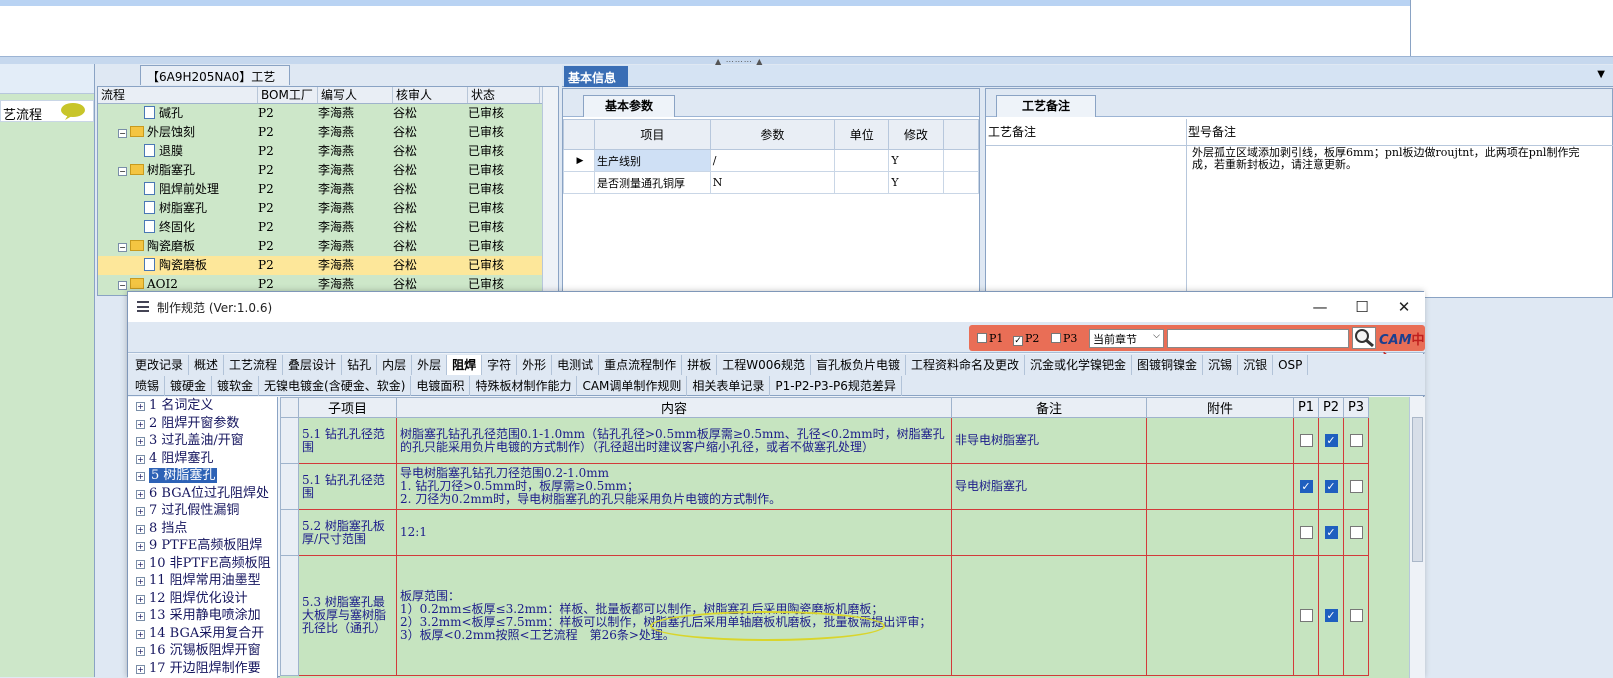 This screenshot has width=1613, height=678. I want to click on tab-item: 更改记录, so click(160, 365).